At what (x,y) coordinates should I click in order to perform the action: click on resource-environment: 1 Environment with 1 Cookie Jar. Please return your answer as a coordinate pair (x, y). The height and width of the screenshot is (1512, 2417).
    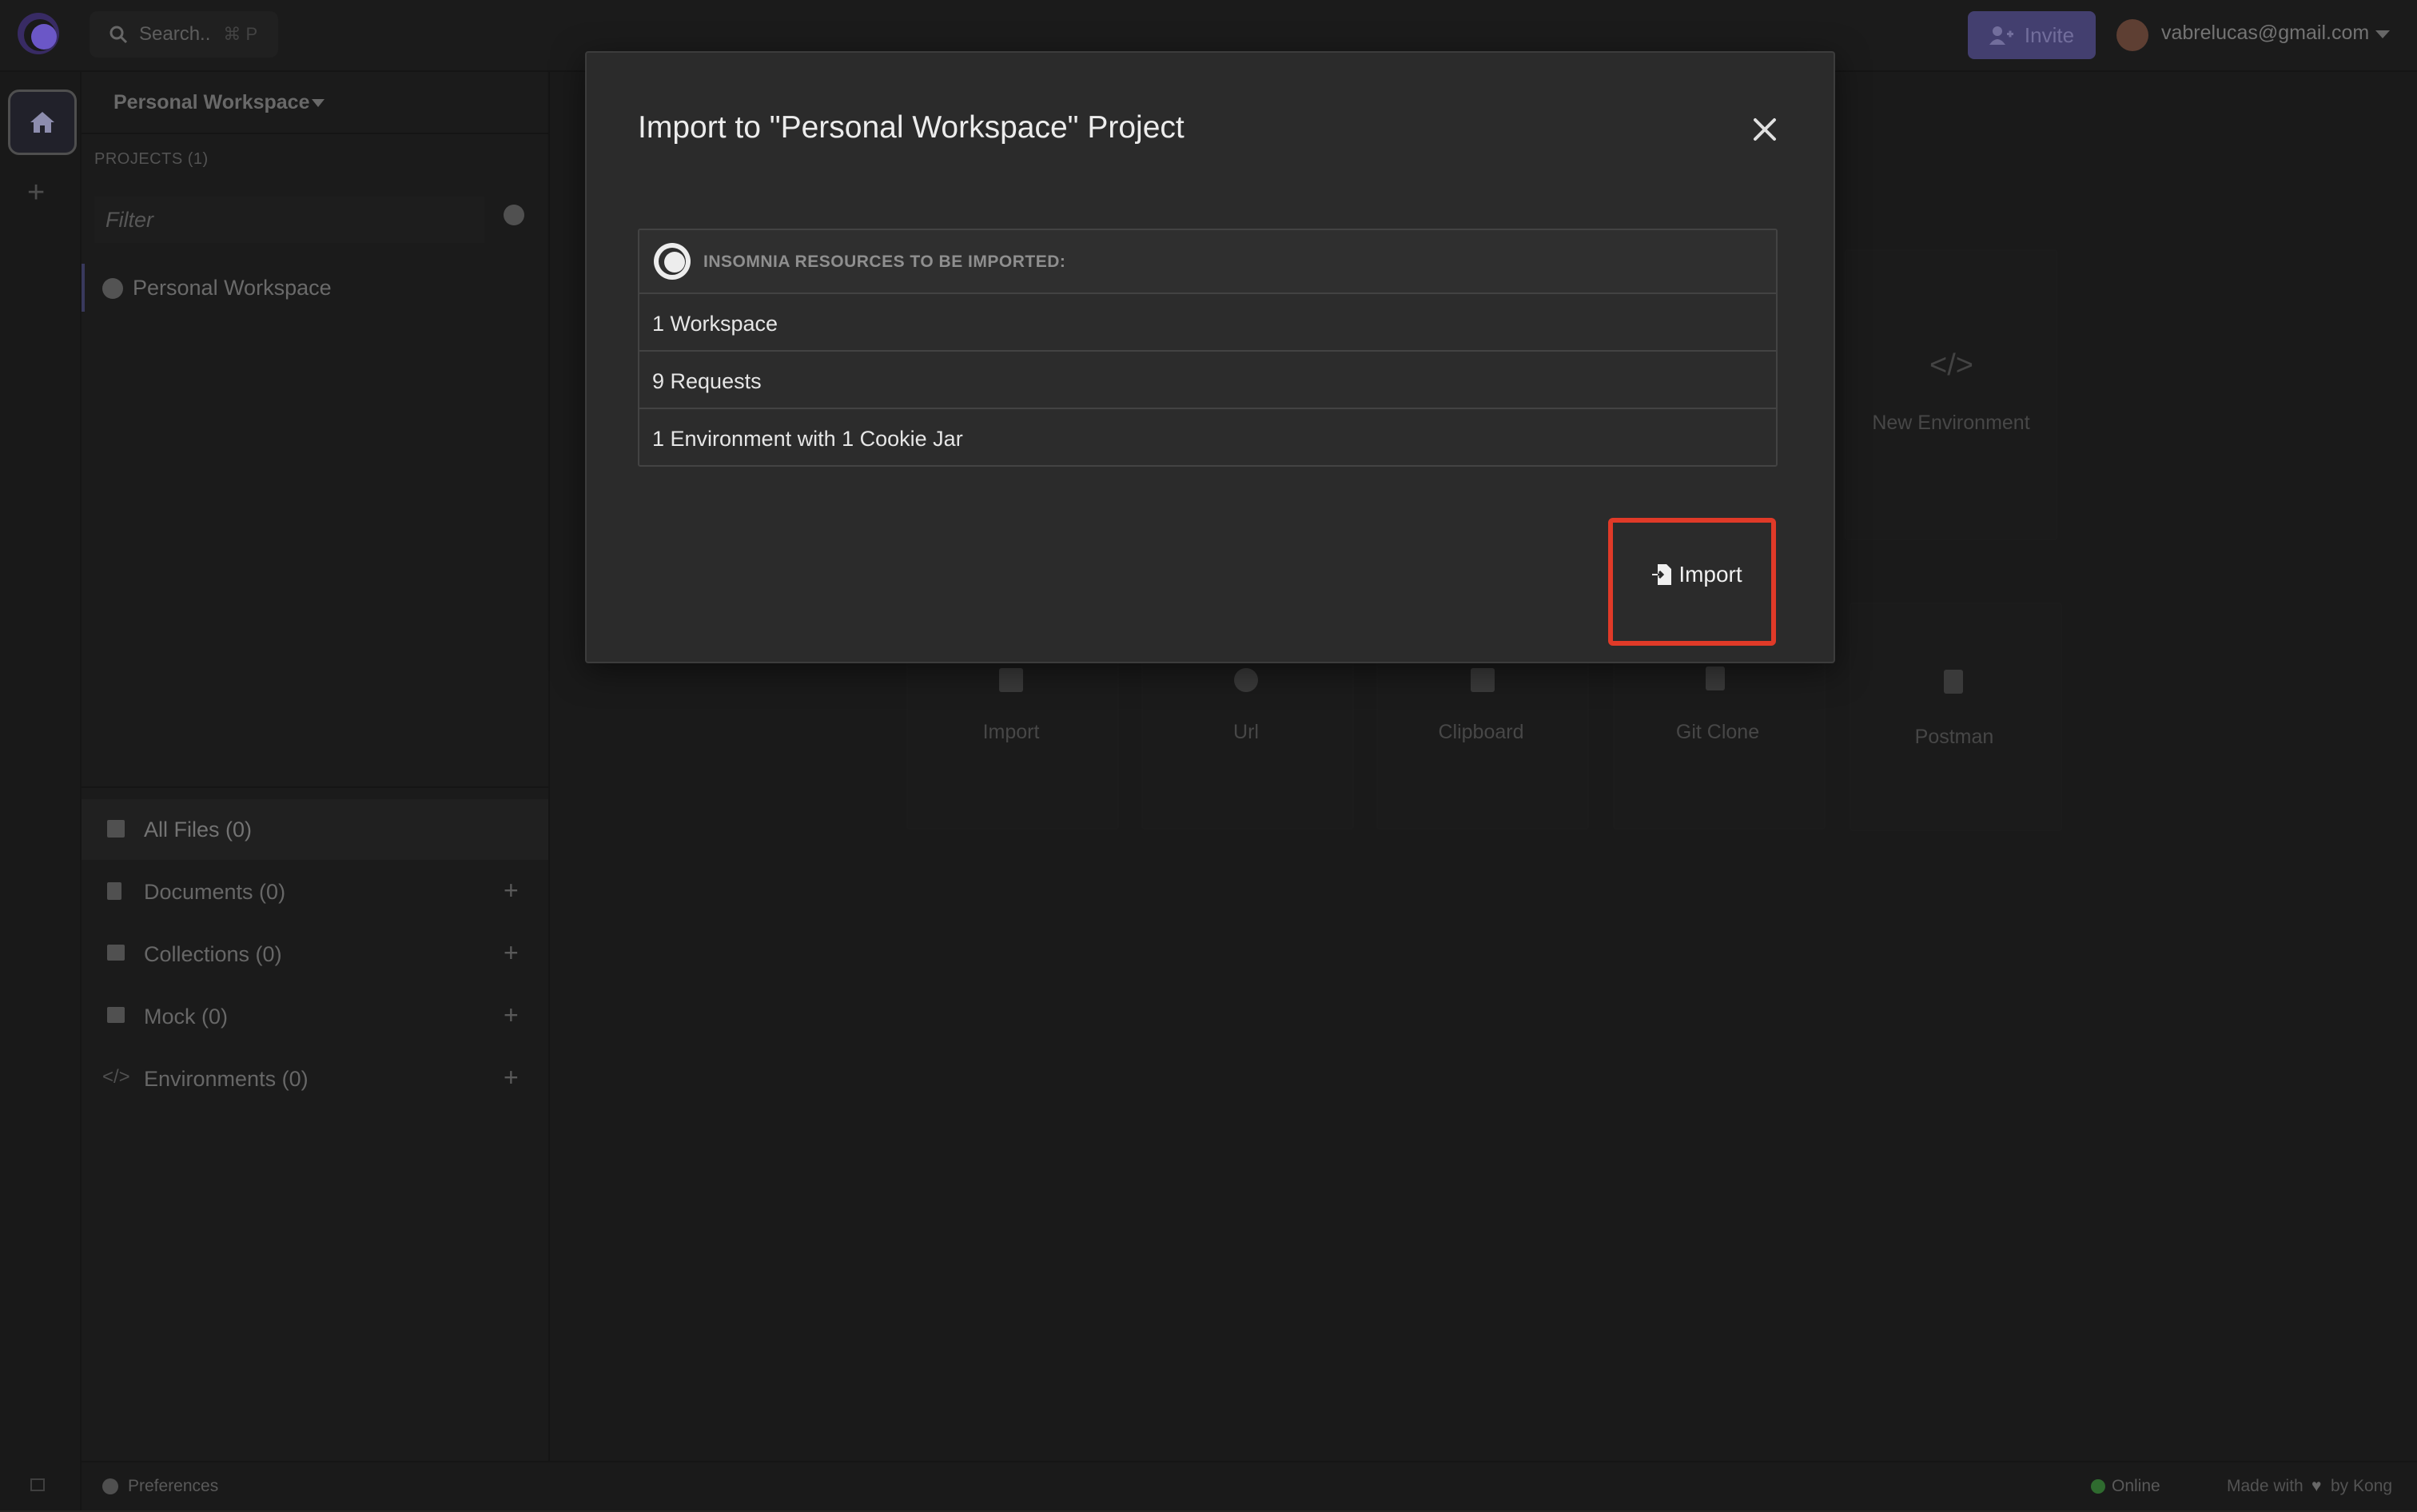
    Looking at the image, I should click on (807, 439).